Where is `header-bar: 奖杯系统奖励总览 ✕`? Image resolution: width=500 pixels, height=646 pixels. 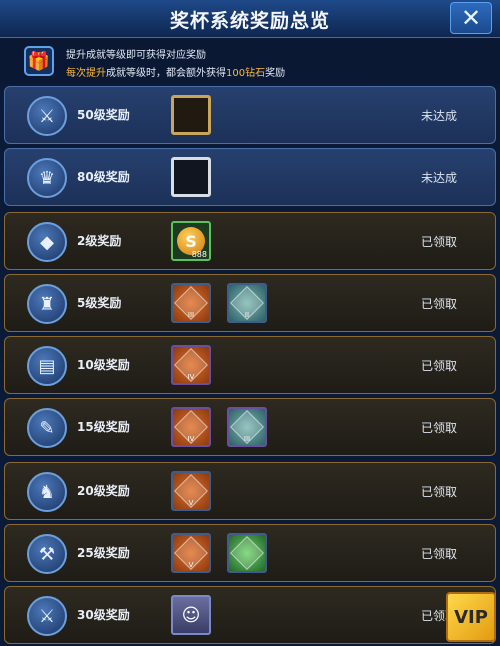 header-bar: 奖杯系统奖励总览 ✕ is located at coordinates (250, 19).